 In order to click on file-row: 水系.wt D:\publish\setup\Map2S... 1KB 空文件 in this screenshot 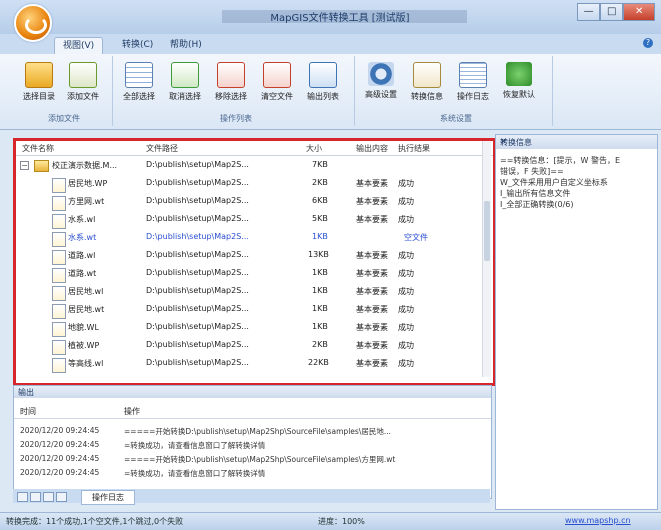, I will do `click(251, 237)`.